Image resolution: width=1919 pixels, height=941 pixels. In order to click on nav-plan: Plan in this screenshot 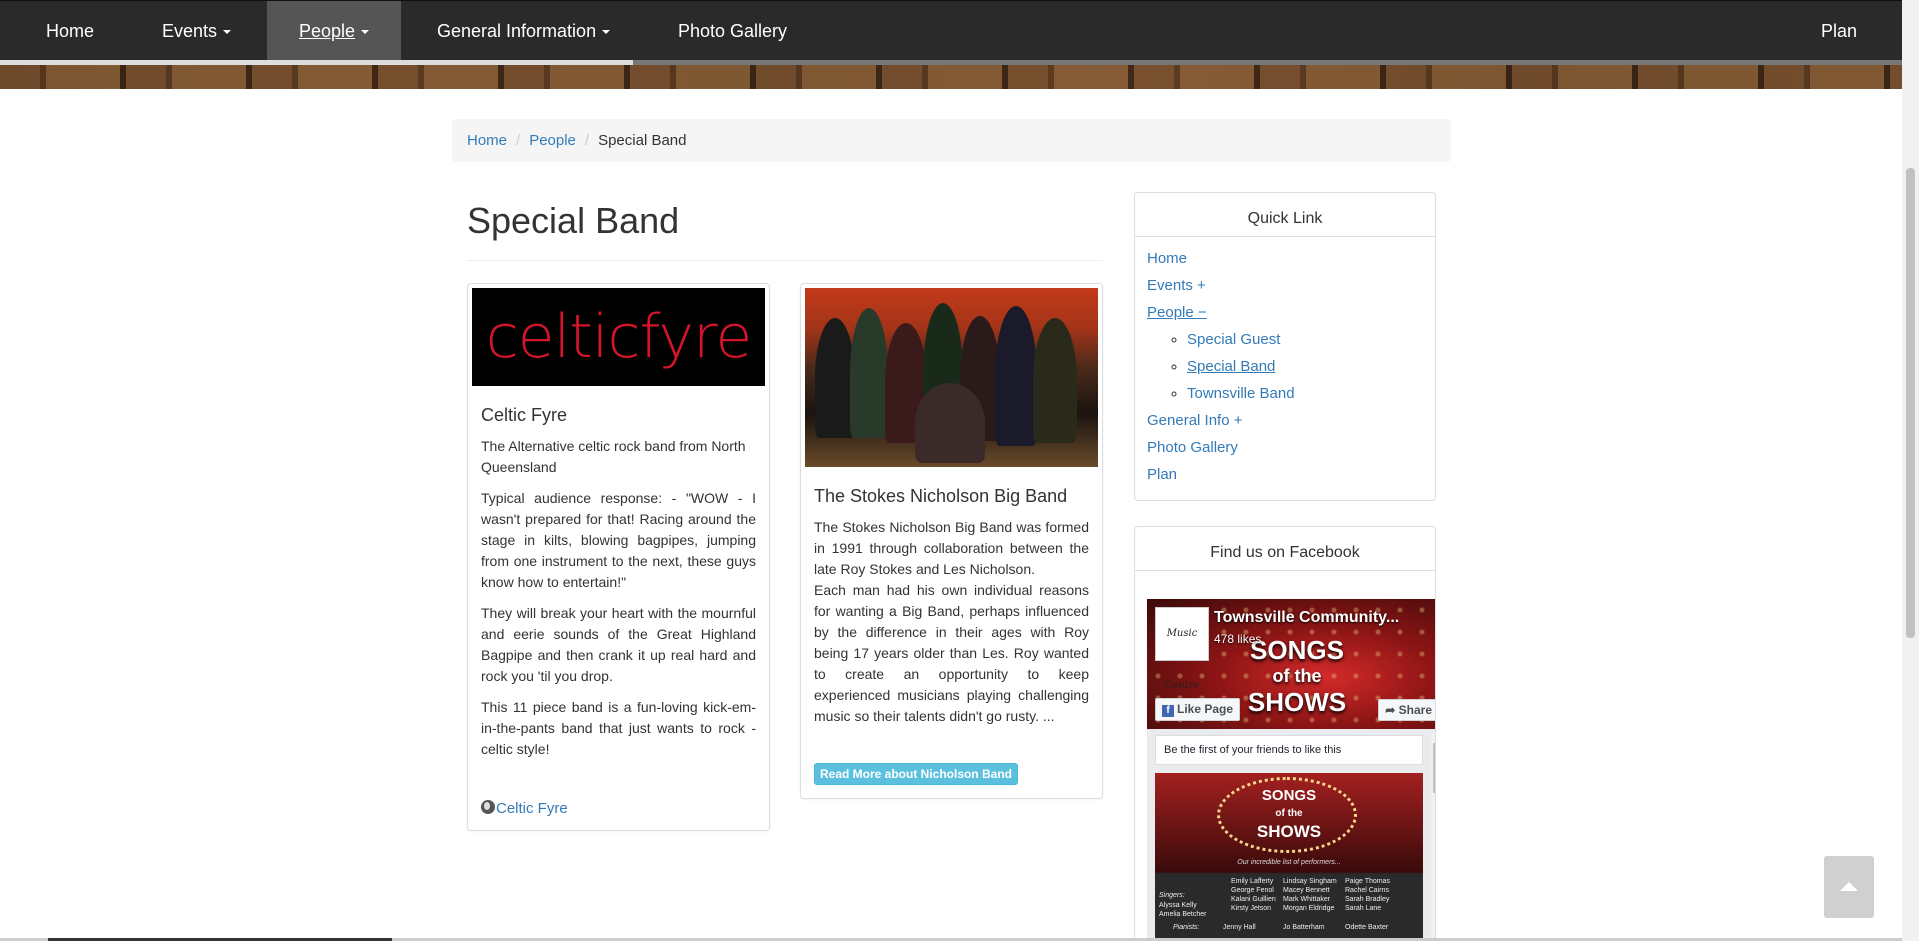, I will do `click(1839, 31)`.